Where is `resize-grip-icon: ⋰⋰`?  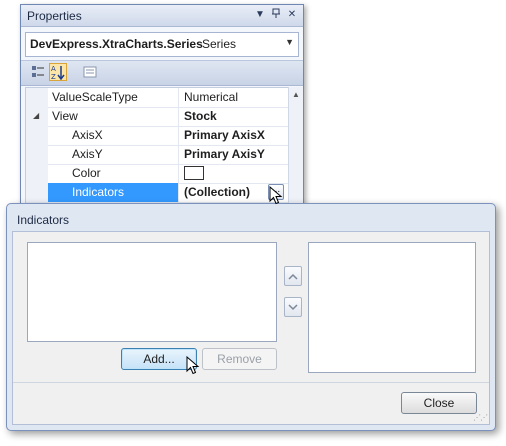
resize-grip-icon: ⋰⋰ is located at coordinates (480, 417).